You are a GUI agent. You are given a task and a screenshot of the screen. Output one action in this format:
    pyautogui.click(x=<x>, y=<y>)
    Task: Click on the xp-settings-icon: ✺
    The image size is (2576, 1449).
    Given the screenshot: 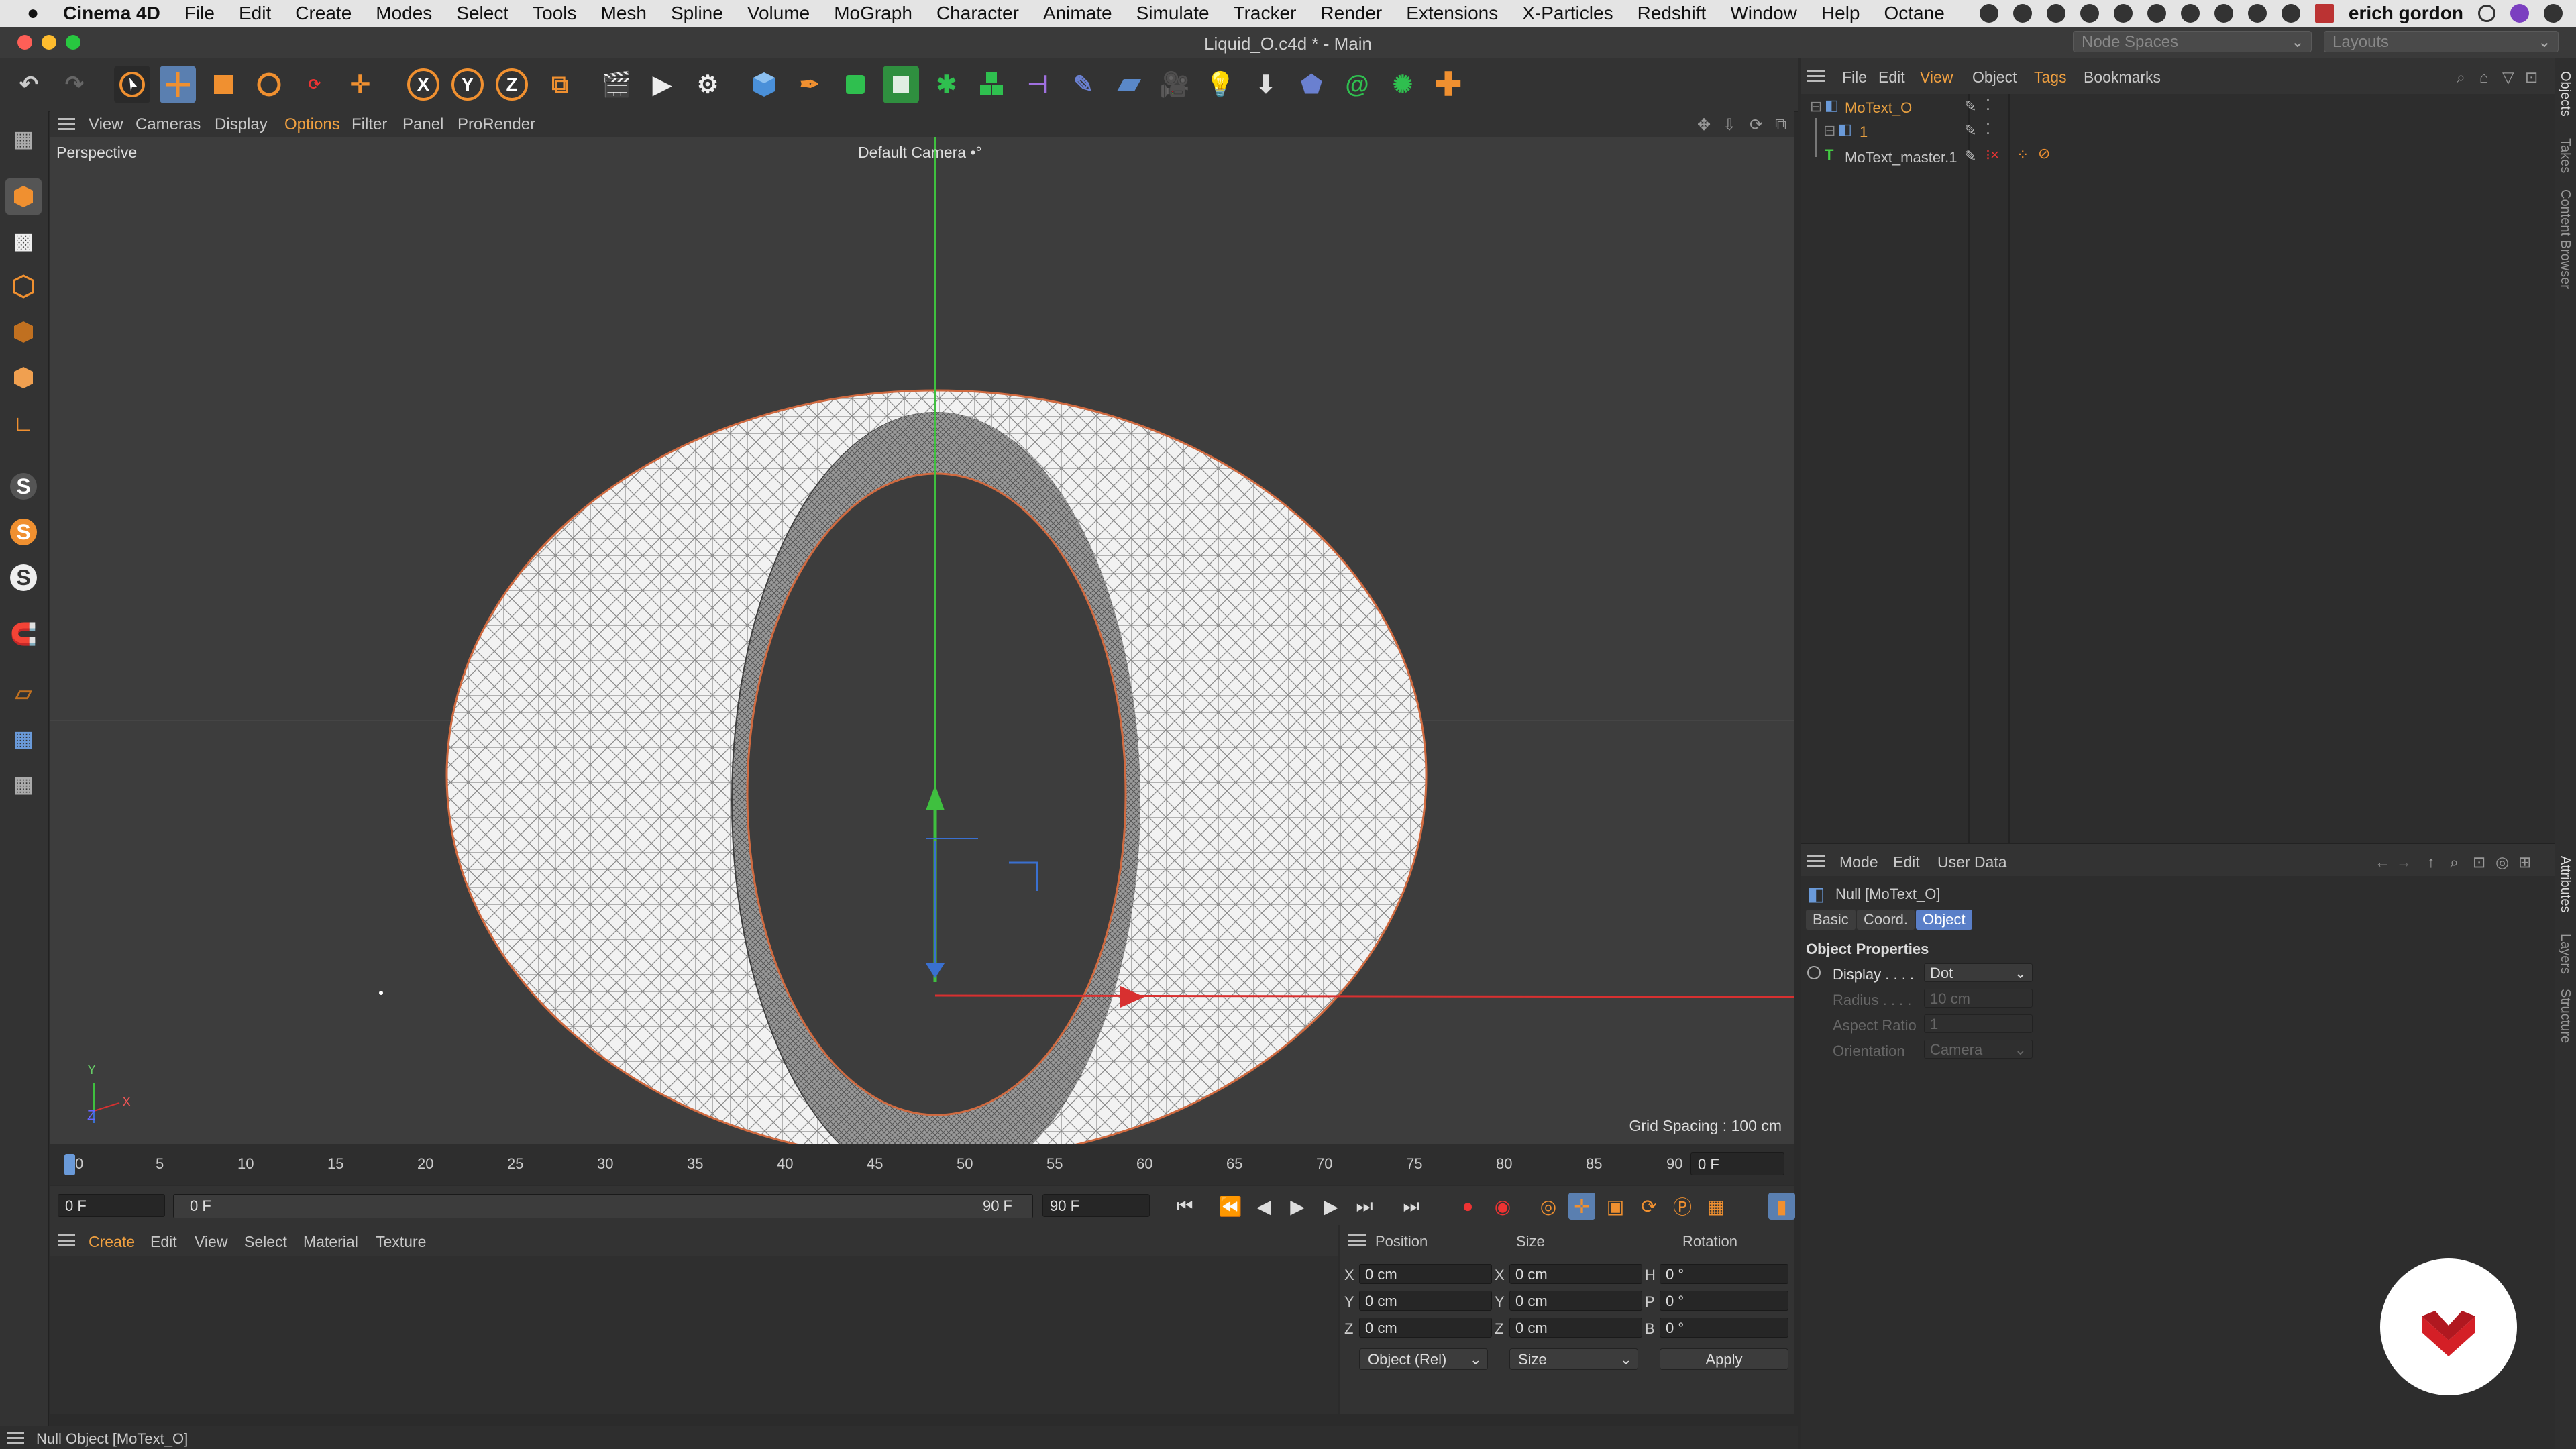 What is the action you would take?
    pyautogui.click(x=1403, y=84)
    